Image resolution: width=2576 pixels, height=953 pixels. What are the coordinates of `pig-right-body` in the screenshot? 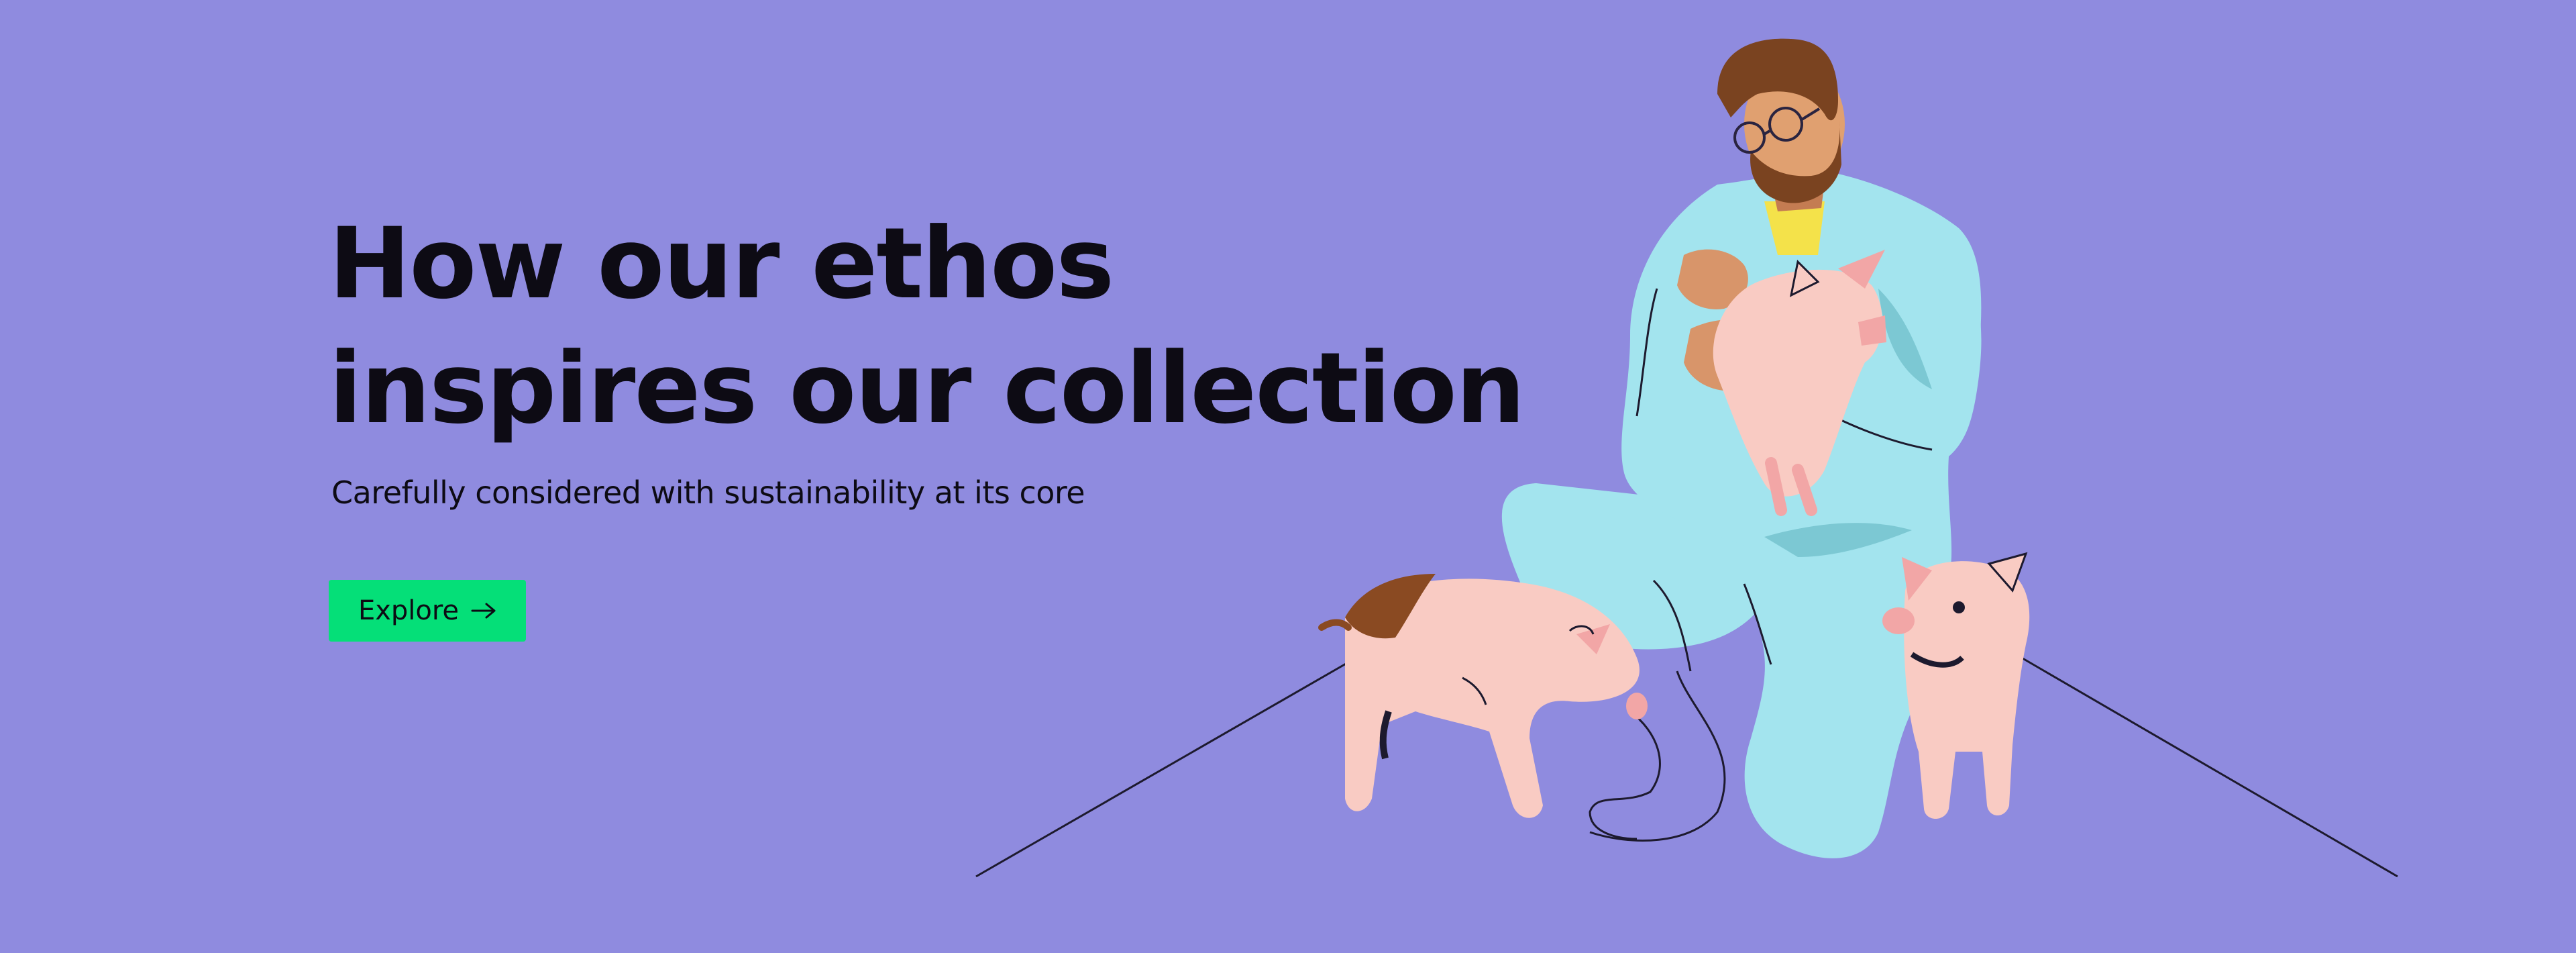 It's located at (1967, 690).